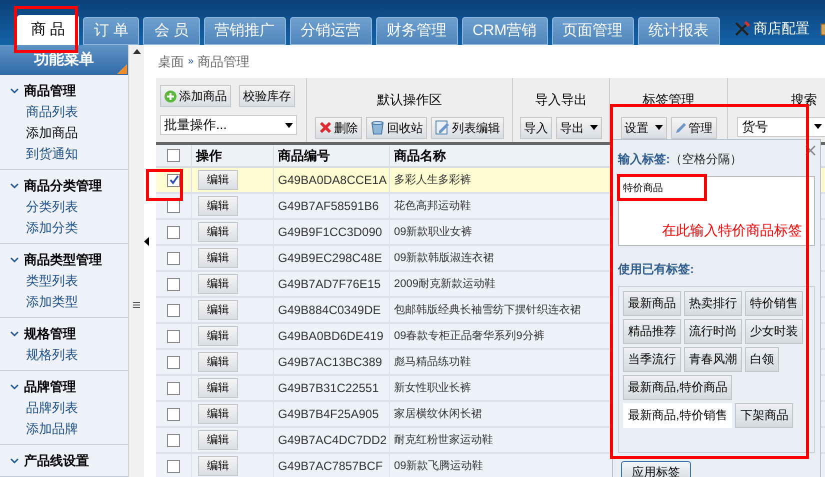 Image resolution: width=825 pixels, height=477 pixels. I want to click on sidebar-title: 功能菜单, so click(64, 60).